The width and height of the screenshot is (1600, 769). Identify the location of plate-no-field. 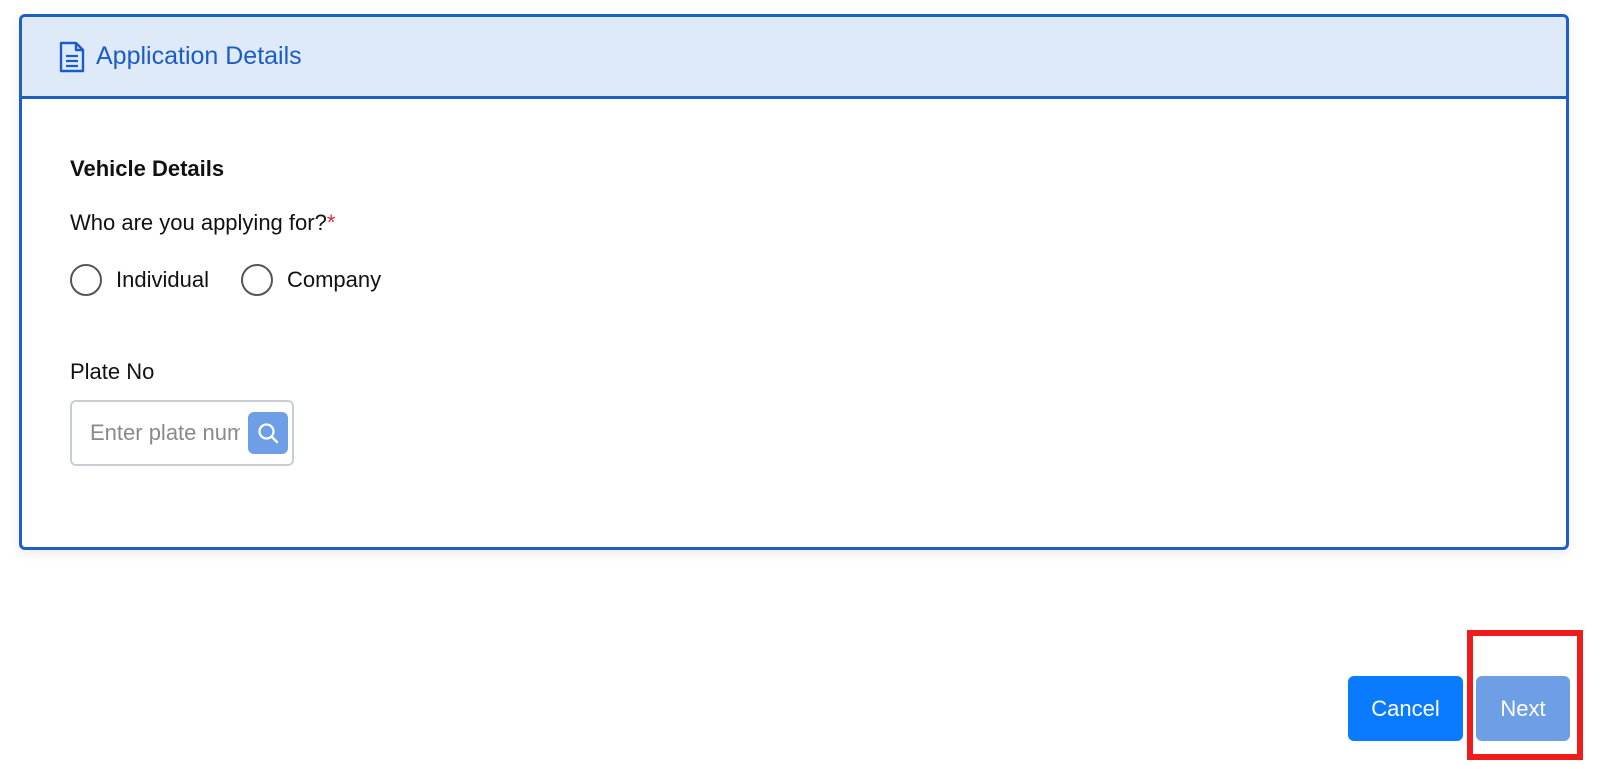
(182, 433).